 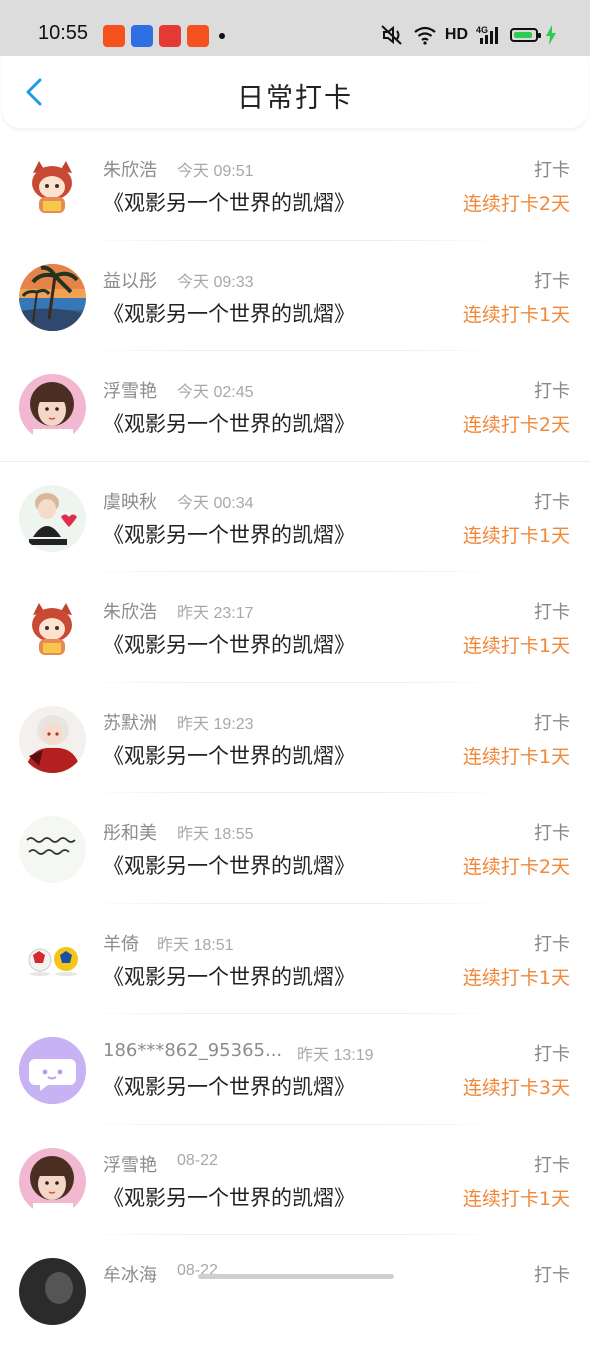 What do you see at coordinates (170, 36) in the screenshot?
I see `toutiao-app-icon` at bounding box center [170, 36].